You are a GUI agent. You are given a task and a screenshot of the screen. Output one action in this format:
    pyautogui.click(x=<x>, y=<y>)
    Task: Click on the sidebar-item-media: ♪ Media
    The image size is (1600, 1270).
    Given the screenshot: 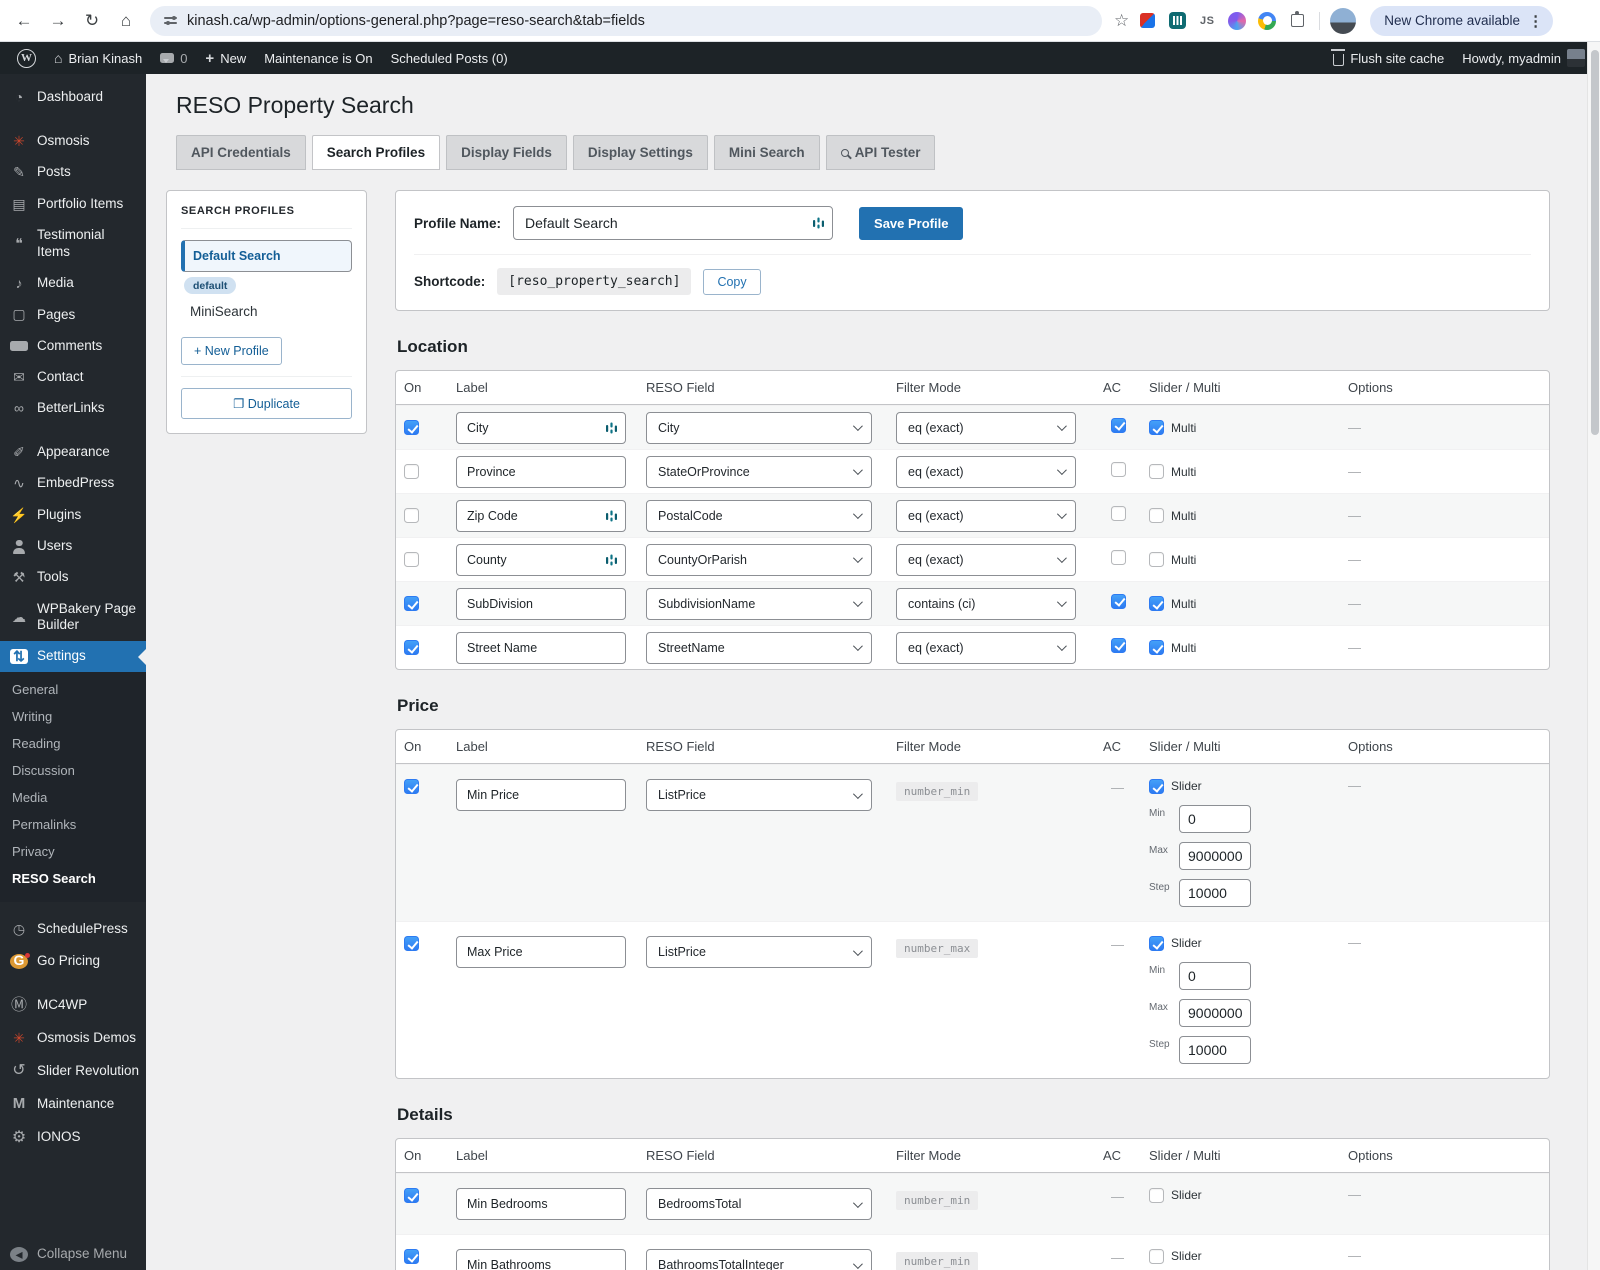 What is the action you would take?
    pyautogui.click(x=73, y=284)
    